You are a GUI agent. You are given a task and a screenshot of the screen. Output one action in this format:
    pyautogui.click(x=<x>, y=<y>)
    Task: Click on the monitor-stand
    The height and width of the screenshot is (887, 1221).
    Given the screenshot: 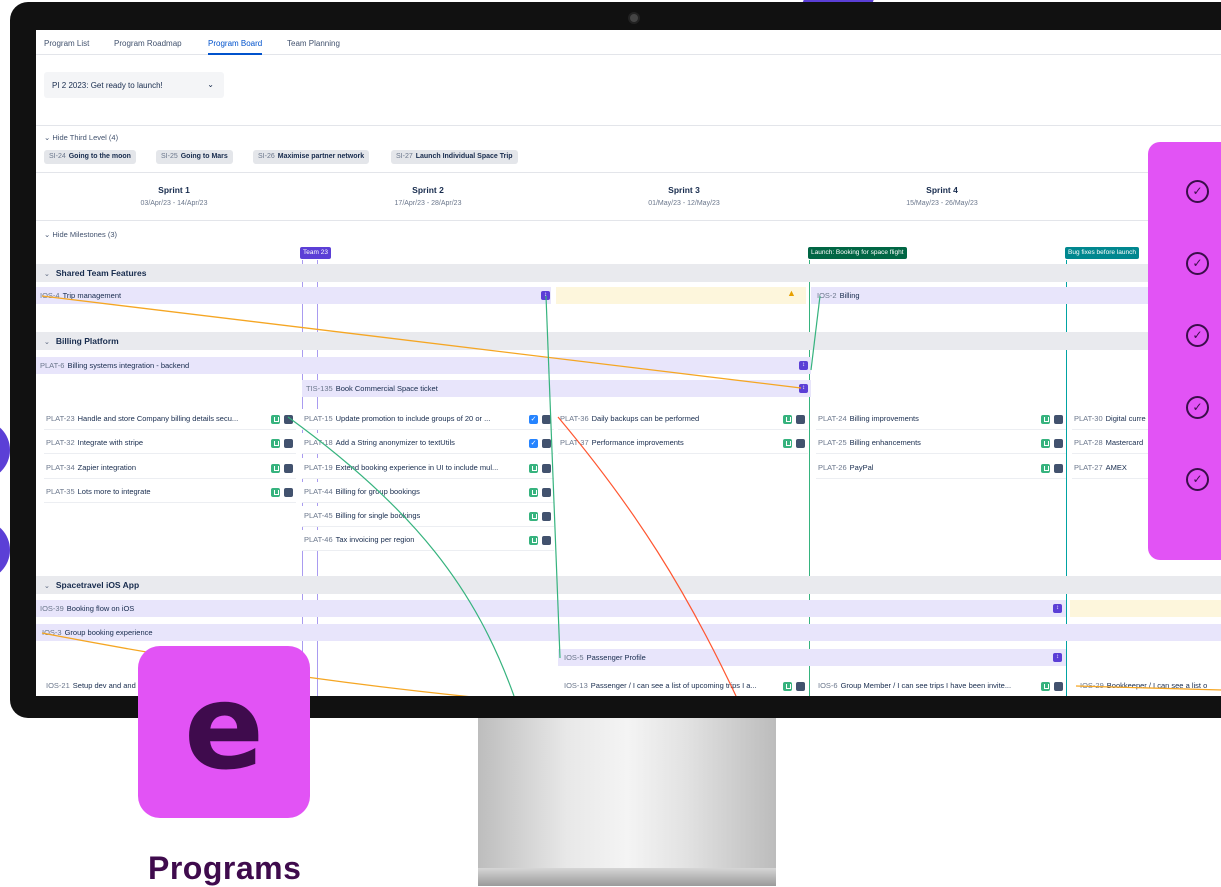 What is the action you would take?
    pyautogui.click(x=627, y=793)
    